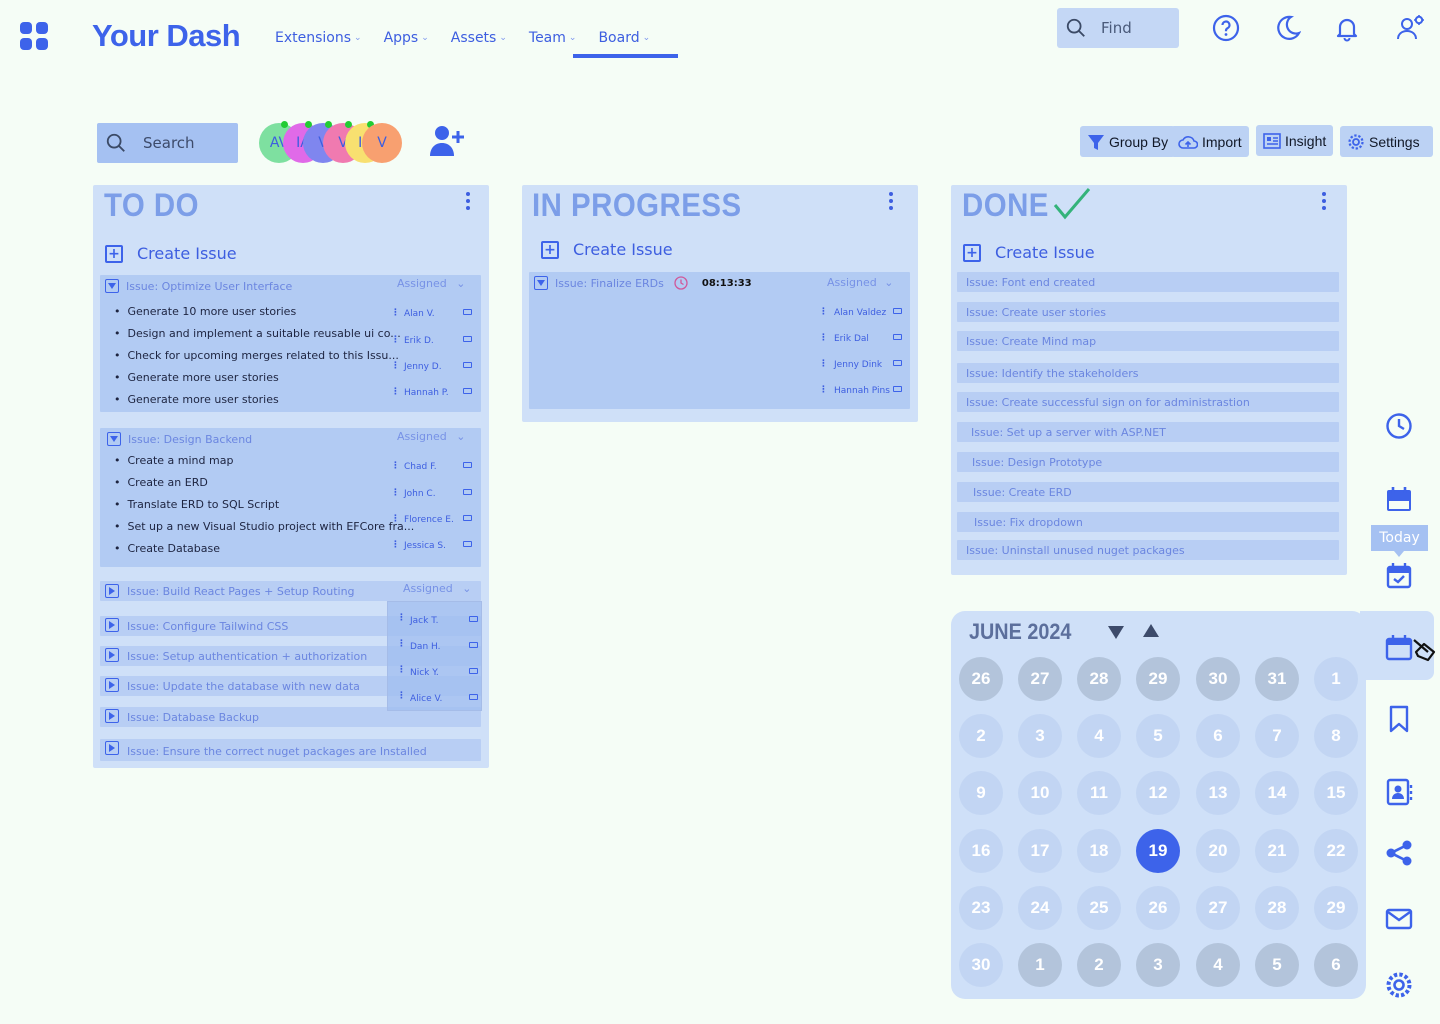 Image resolution: width=1440 pixels, height=1024 pixels. Describe the element at coordinates (1158, 793) in the screenshot. I see `calendar-day: 12` at that location.